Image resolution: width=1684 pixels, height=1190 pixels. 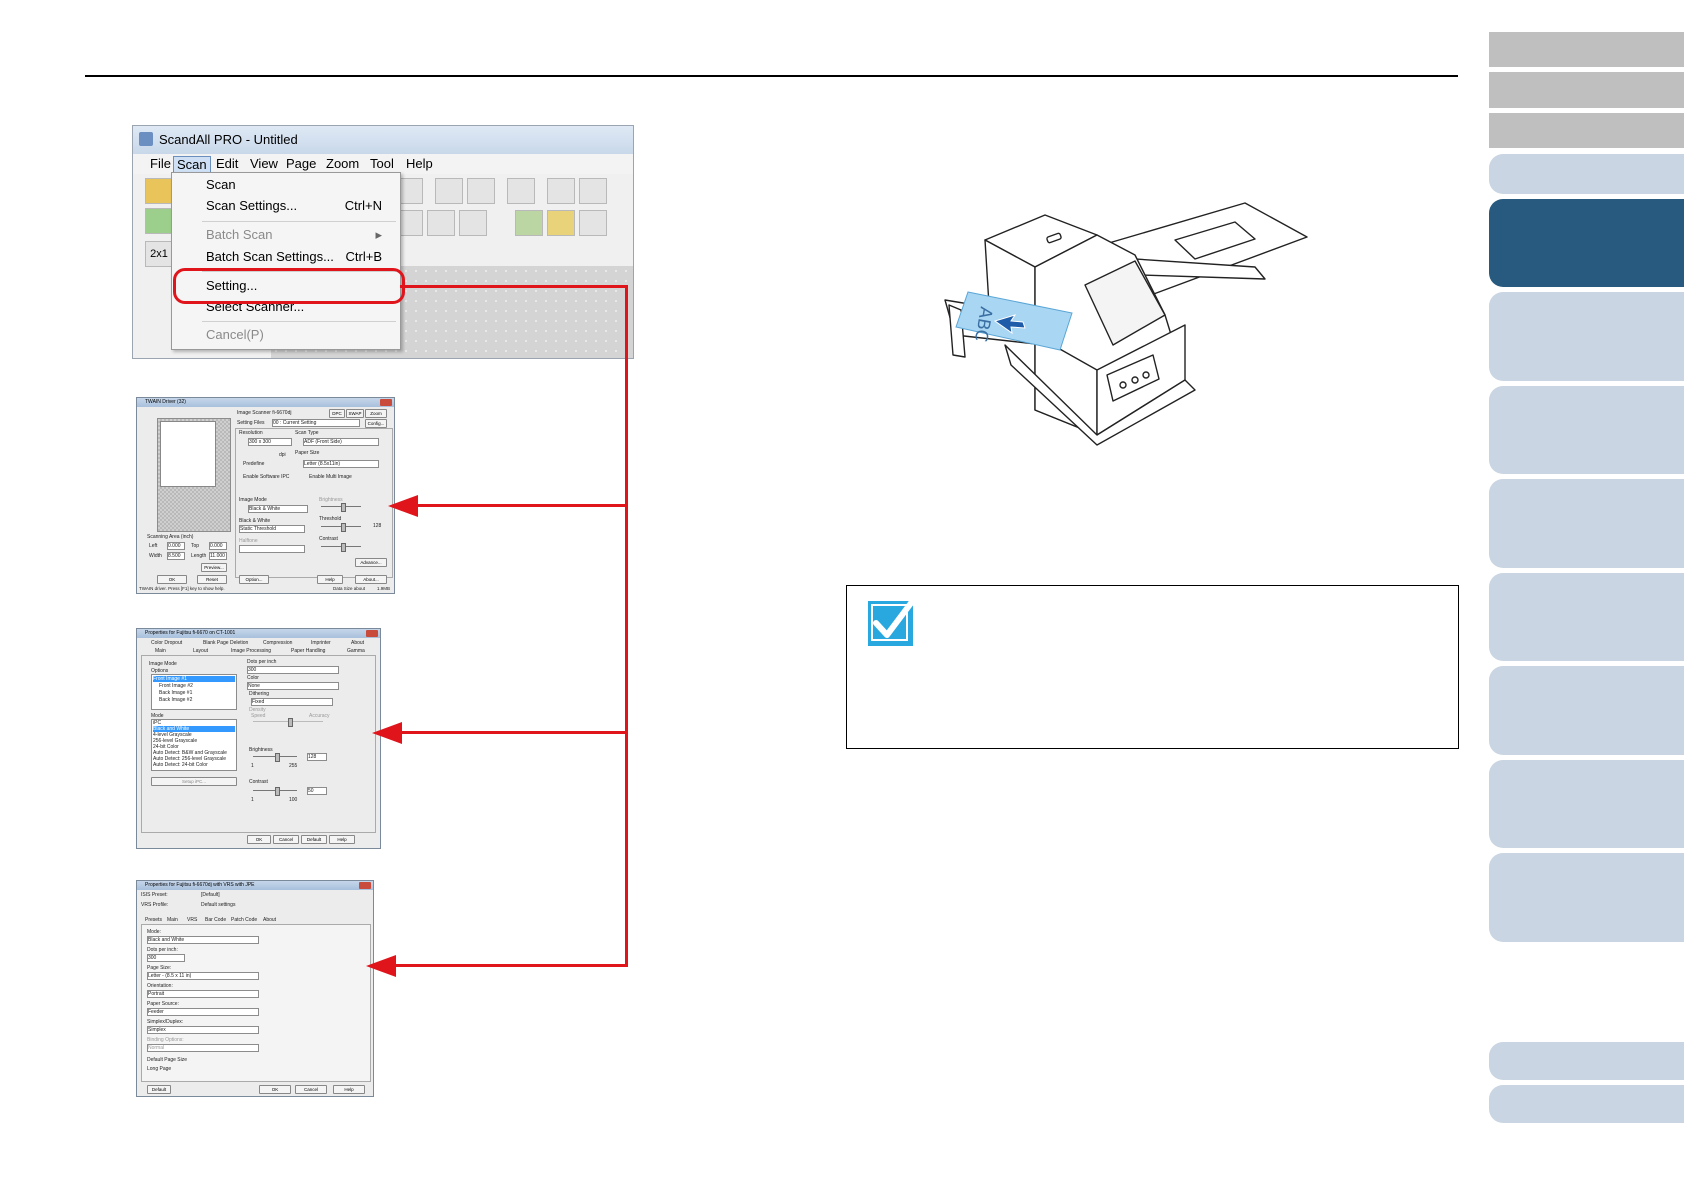 I want to click on orientation-select: Portrait, so click(x=203, y=994).